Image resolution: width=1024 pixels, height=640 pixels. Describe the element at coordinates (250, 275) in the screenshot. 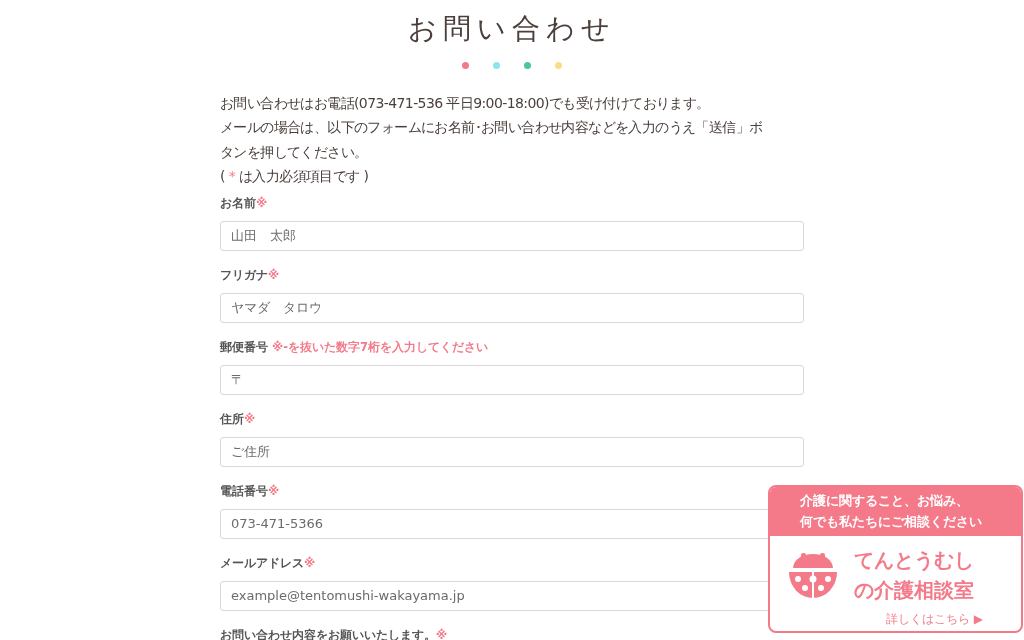

I see `field-label: フリガナ※` at that location.